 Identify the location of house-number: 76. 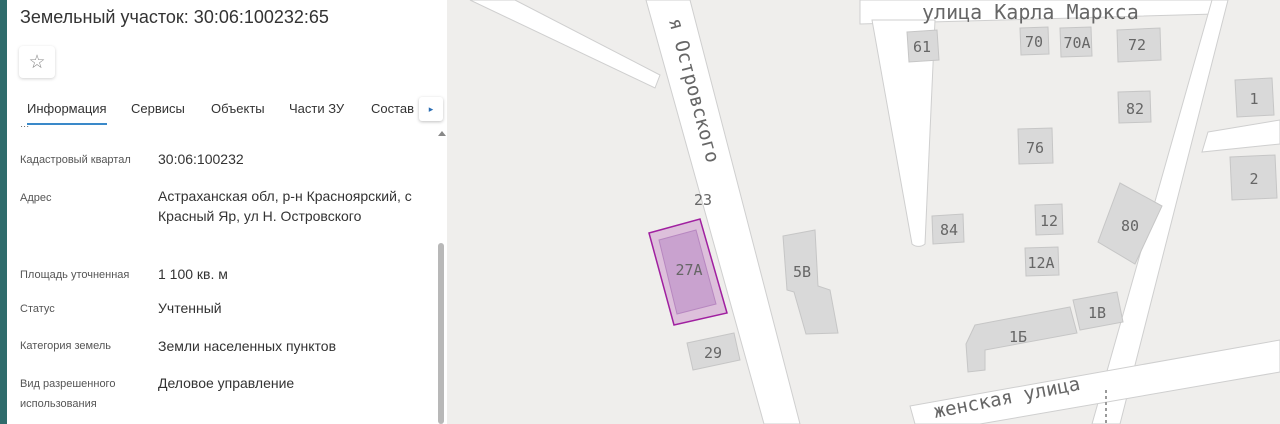
(1035, 148).